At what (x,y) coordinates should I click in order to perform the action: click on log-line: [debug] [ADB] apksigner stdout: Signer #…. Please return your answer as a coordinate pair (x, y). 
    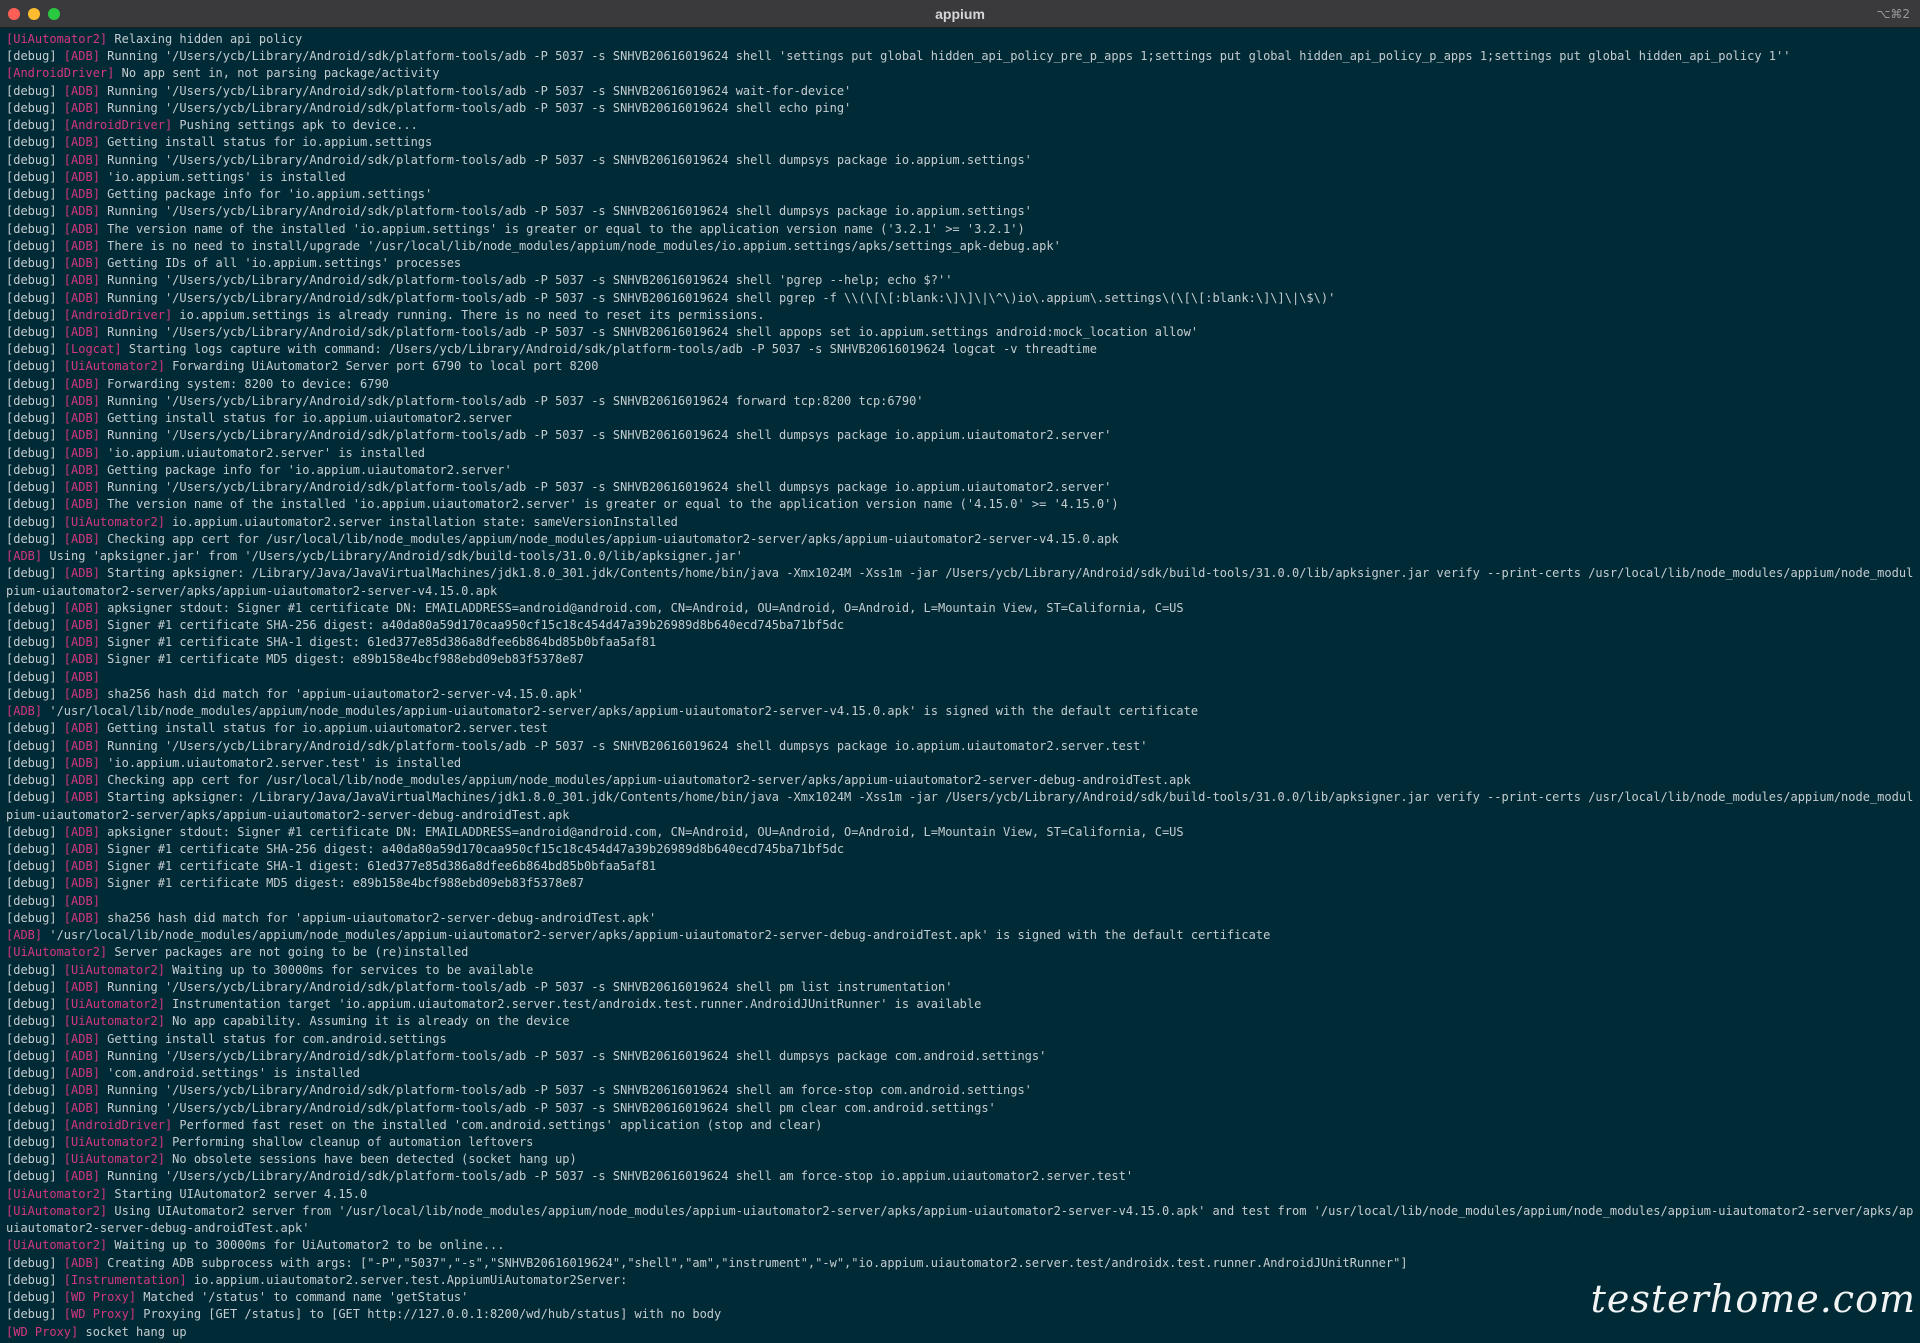
    Looking at the image, I should click on (960, 608).